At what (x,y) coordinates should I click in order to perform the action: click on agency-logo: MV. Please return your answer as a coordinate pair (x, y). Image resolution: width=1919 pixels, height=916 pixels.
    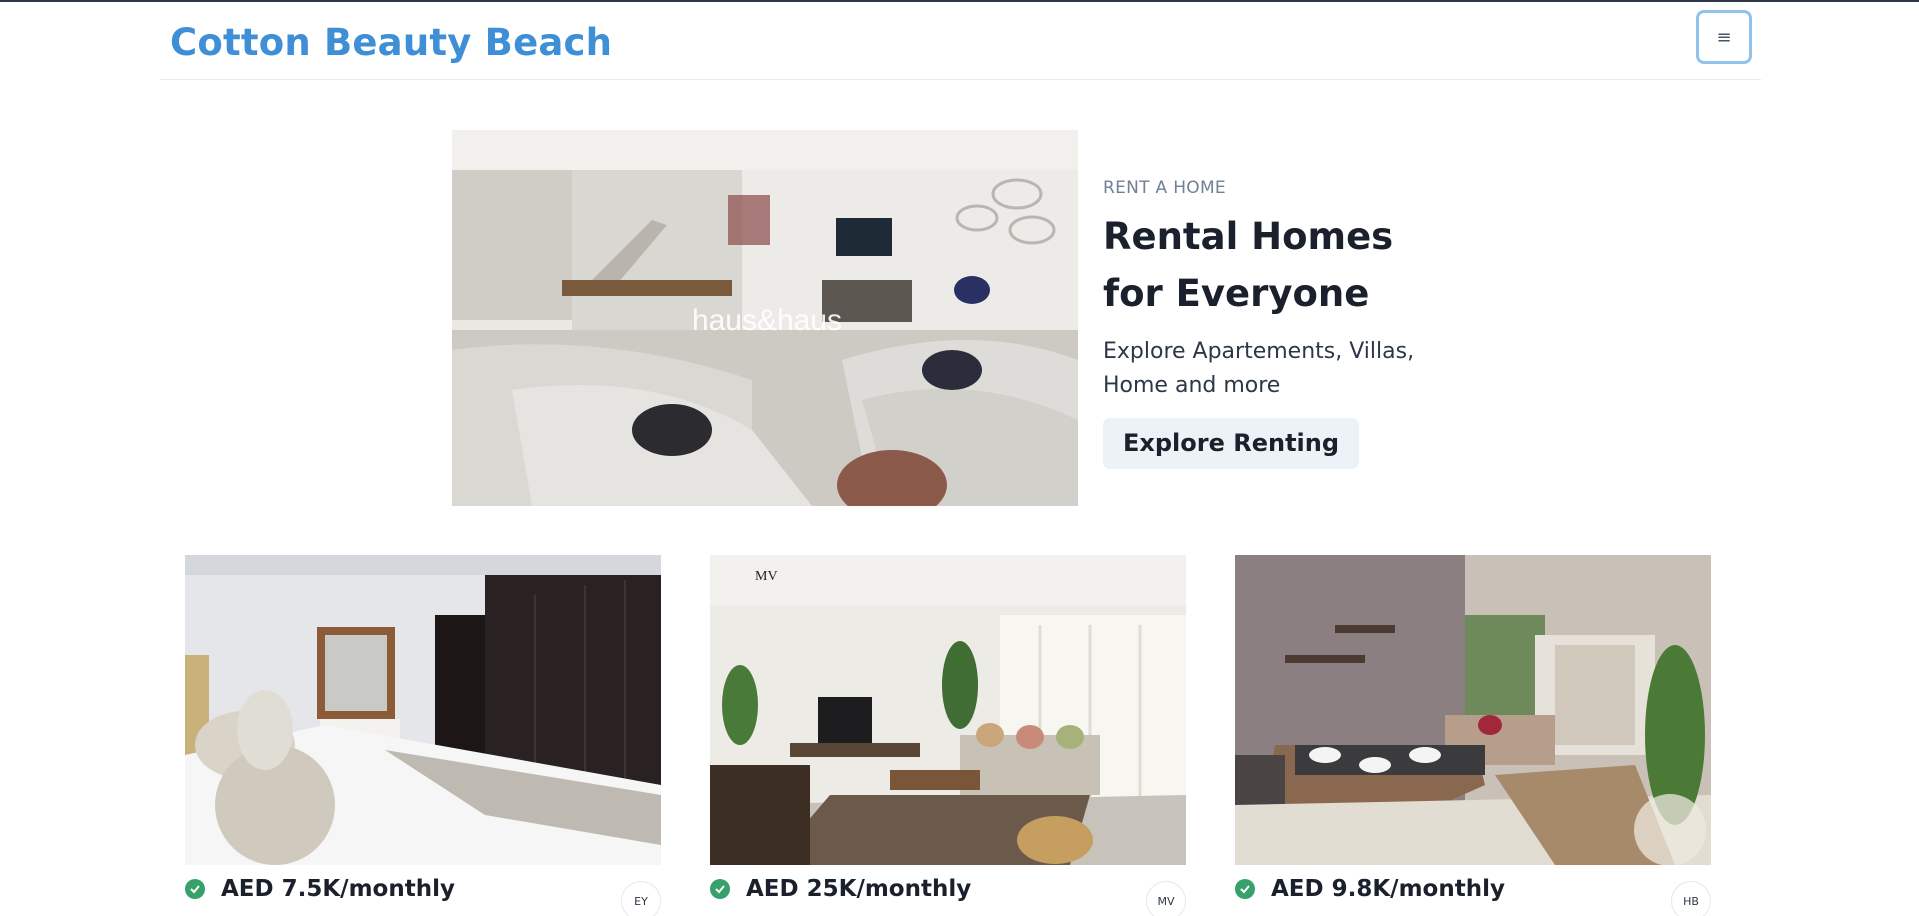
    Looking at the image, I should click on (1166, 898).